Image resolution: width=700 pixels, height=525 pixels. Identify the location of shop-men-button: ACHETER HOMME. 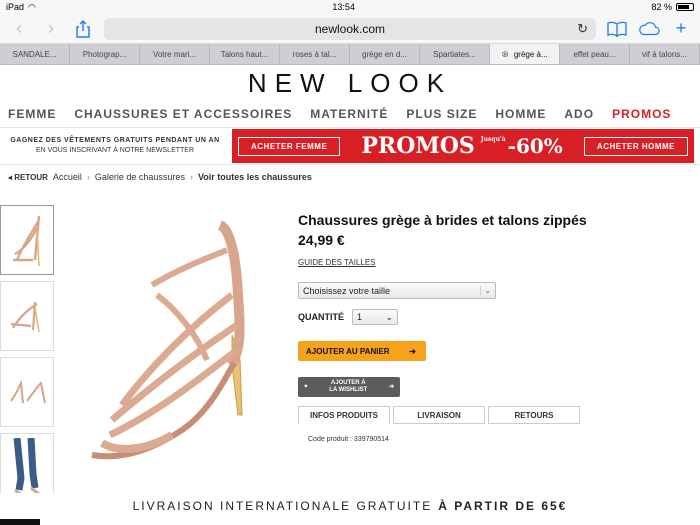
(635, 146).